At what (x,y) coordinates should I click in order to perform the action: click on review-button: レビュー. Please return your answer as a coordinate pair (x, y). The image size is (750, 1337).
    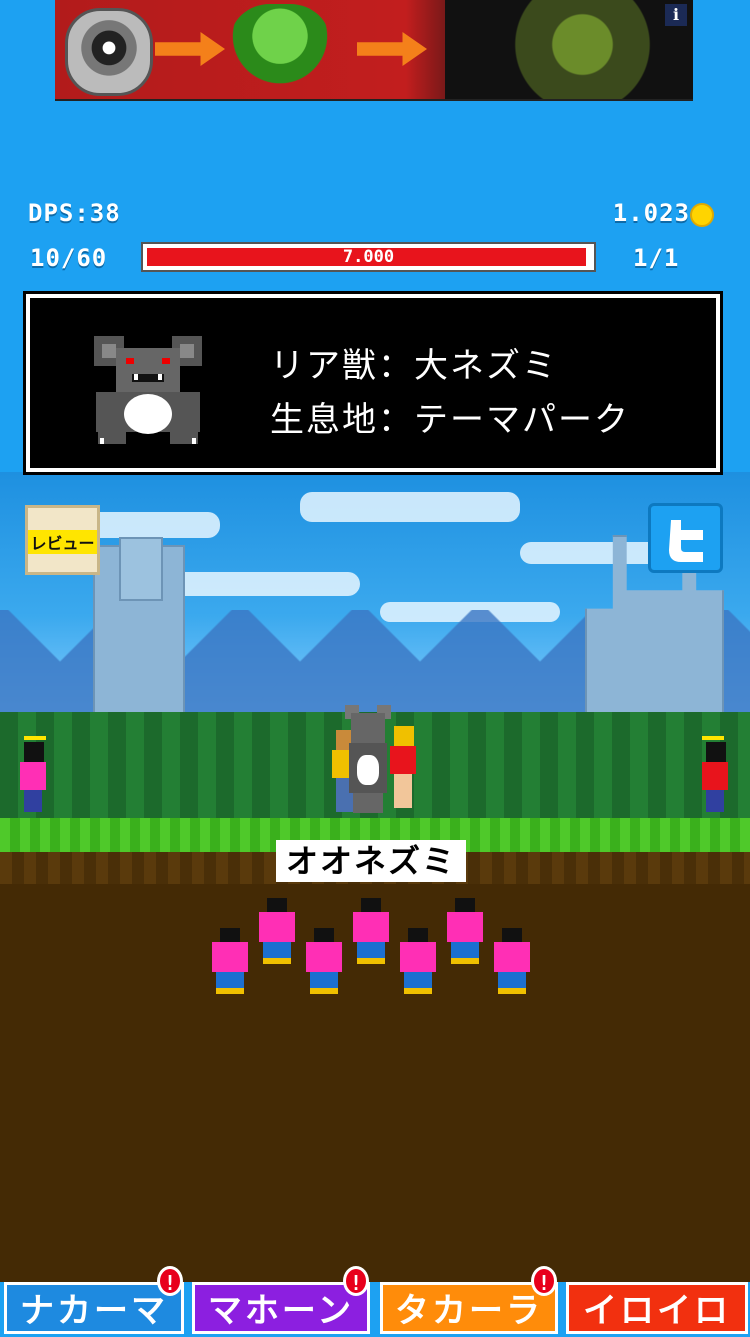
    Looking at the image, I should click on (62, 540).